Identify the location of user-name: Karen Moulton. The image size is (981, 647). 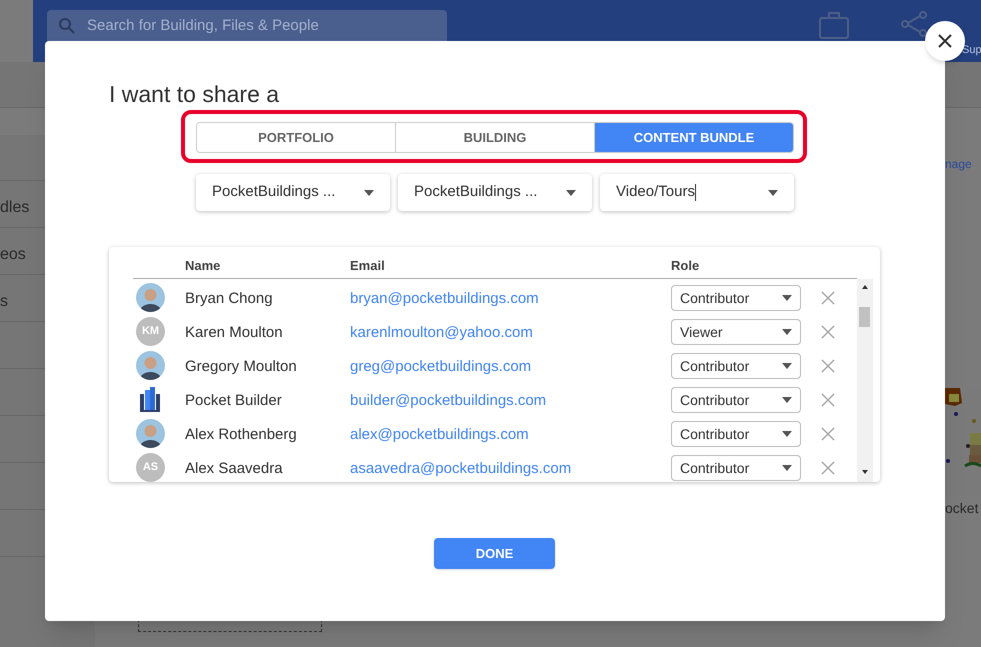
(234, 333).